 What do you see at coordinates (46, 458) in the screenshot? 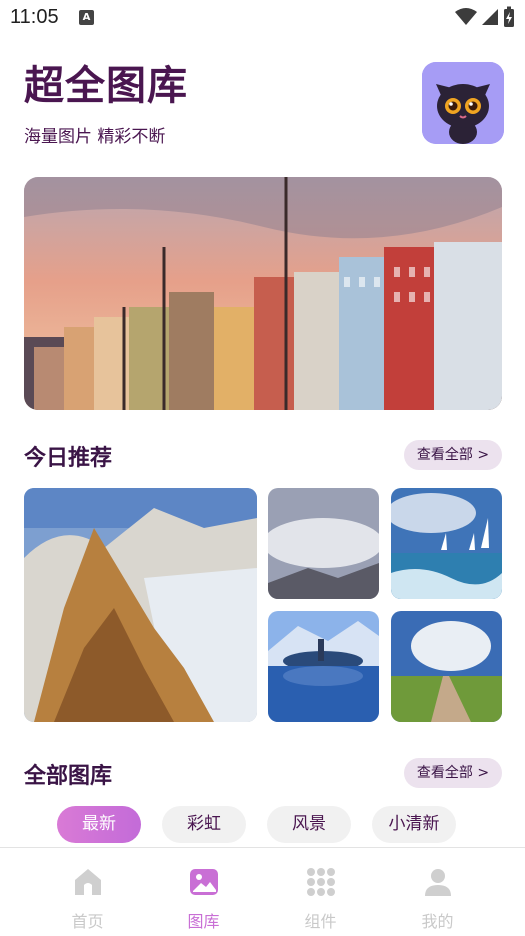
I see `recommend-title-prefix: 今日` at bounding box center [46, 458].